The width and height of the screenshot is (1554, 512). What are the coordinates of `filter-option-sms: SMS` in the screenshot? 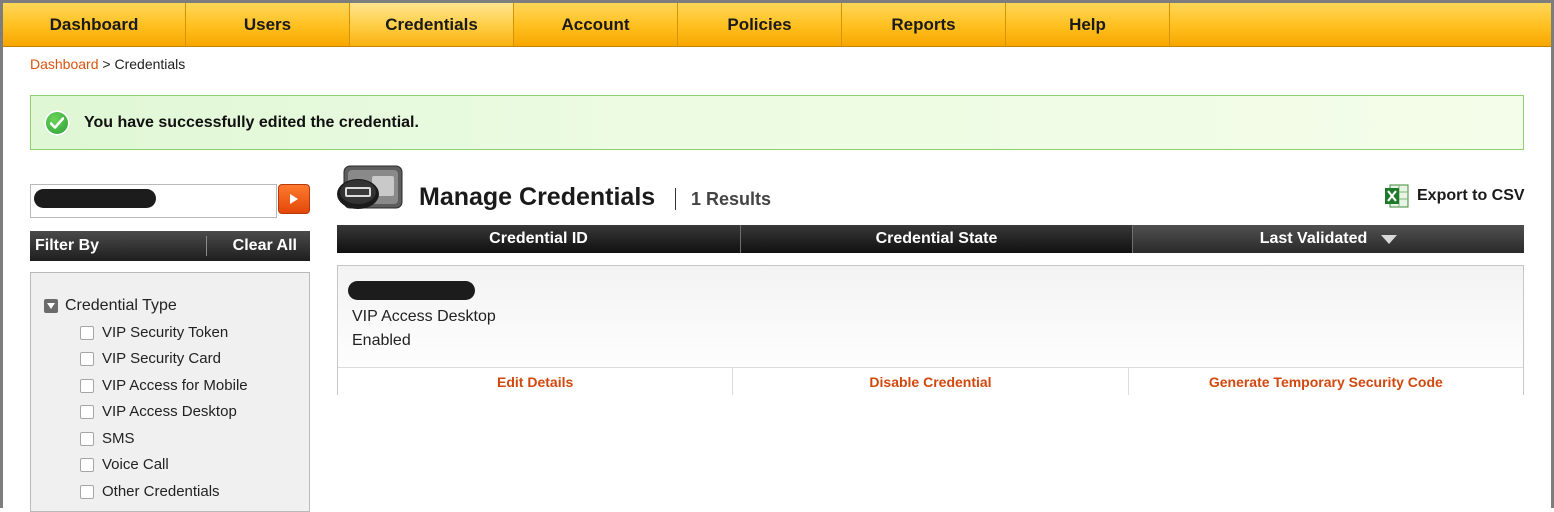 It's located at (107, 438).